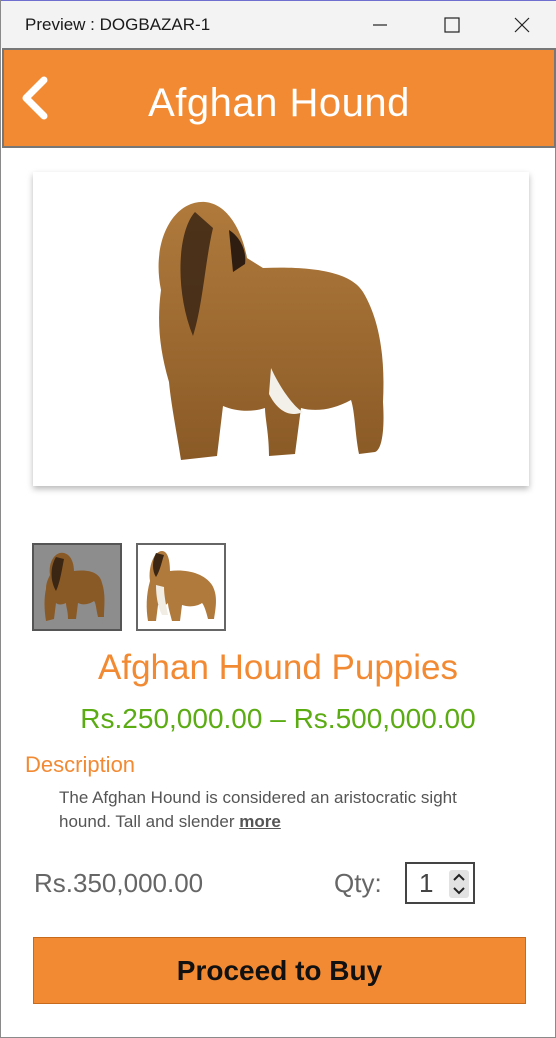 This screenshot has width=556, height=1038. I want to click on product-title: Afghan Hound Puppies, so click(278, 667).